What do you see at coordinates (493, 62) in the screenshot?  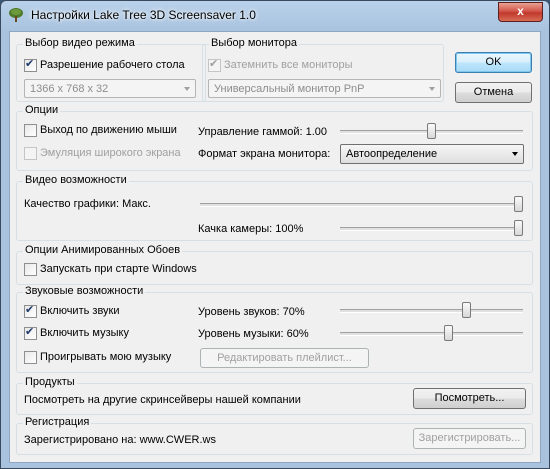 I see `ok-button: OK` at bounding box center [493, 62].